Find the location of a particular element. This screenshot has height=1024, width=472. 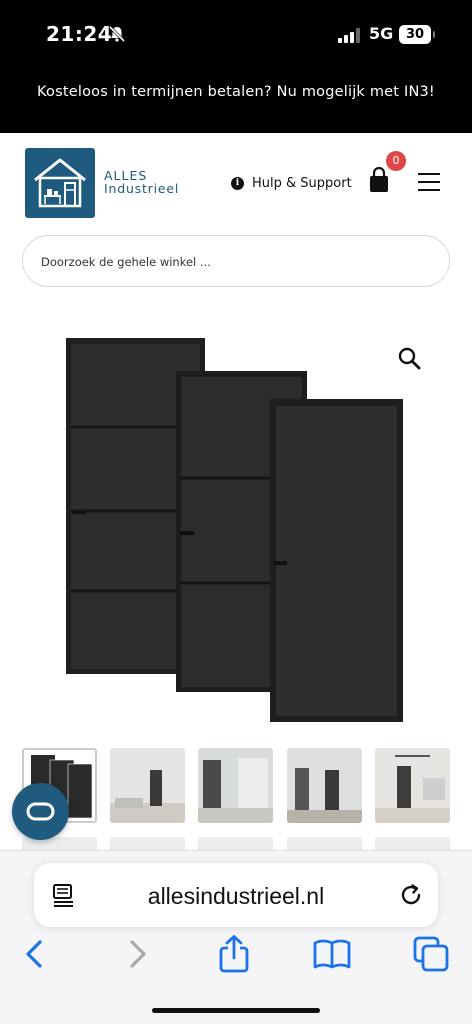

zoom-icon is located at coordinates (409, 358).